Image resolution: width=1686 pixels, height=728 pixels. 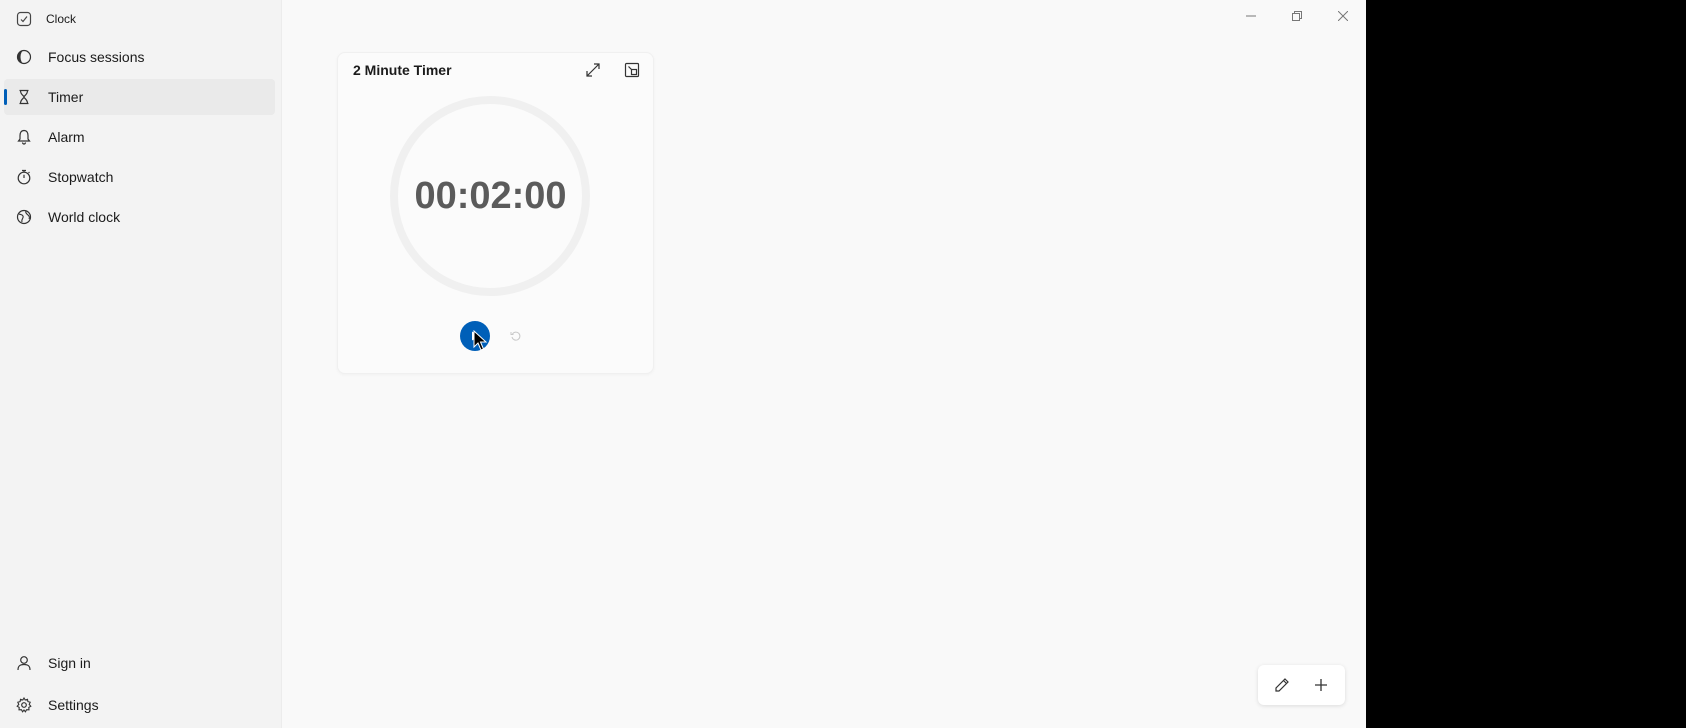 I want to click on app-title-bar: Clock, so click(x=46, y=19).